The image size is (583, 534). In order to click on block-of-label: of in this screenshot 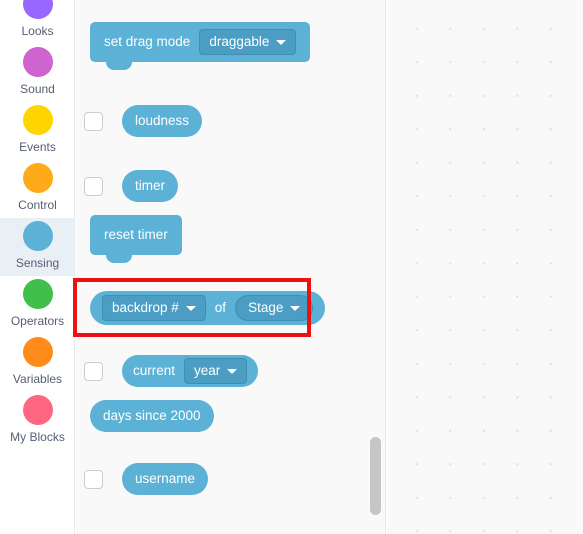, I will do `click(220, 308)`.